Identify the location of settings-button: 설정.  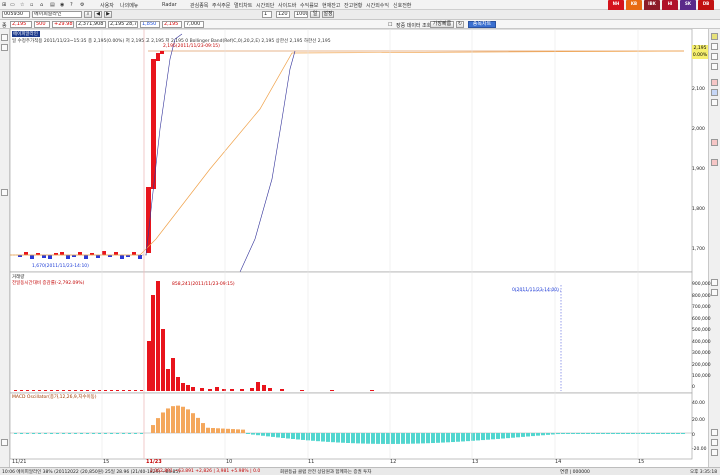
(328, 14).